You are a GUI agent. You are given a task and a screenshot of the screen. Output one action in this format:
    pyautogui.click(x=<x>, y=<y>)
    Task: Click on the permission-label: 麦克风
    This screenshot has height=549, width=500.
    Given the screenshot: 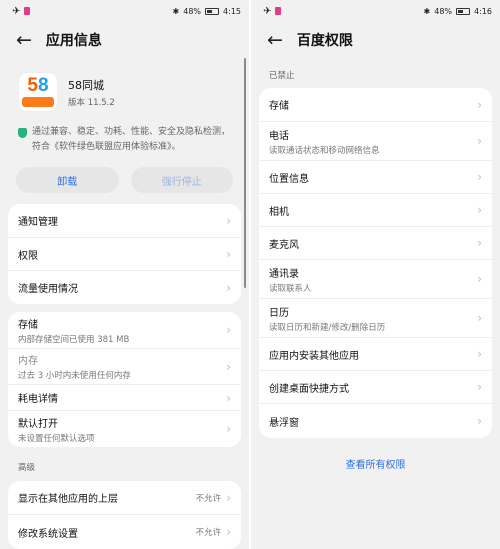 What is the action you would take?
    pyautogui.click(x=284, y=245)
    